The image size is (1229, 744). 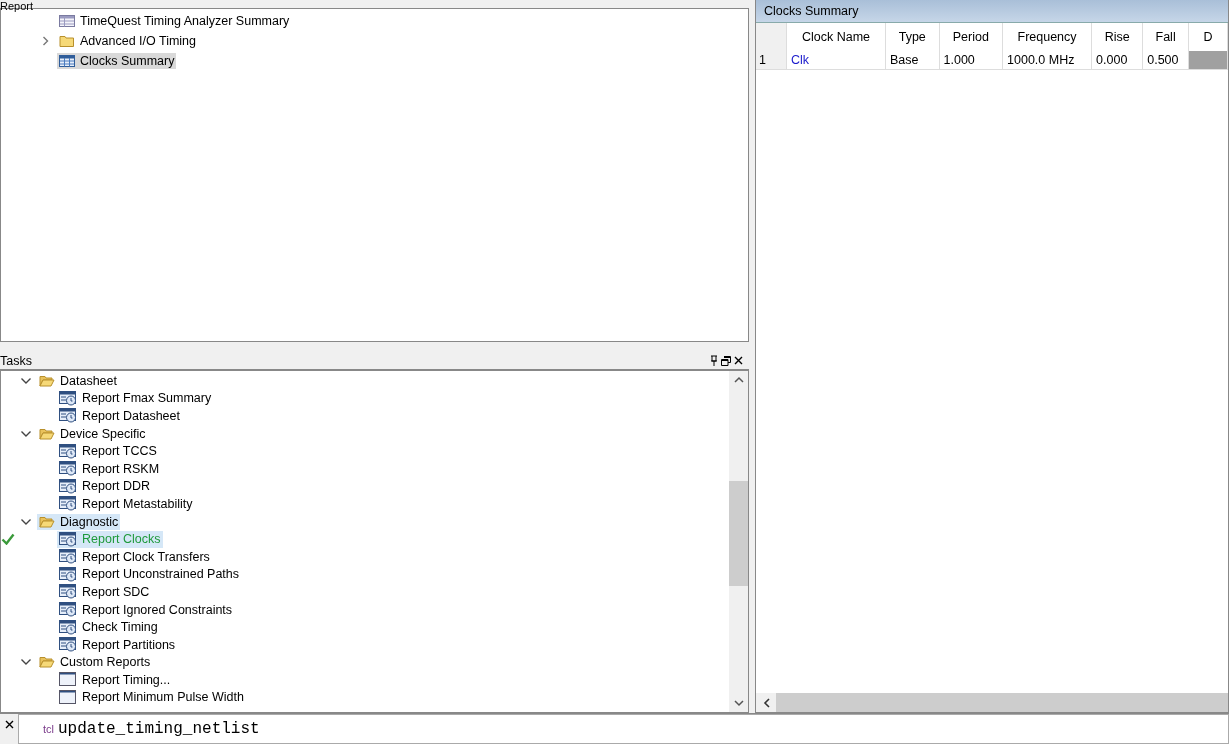 What do you see at coordinates (128, 41) in the screenshot?
I see `tree-item: Advanced I/O Timing` at bounding box center [128, 41].